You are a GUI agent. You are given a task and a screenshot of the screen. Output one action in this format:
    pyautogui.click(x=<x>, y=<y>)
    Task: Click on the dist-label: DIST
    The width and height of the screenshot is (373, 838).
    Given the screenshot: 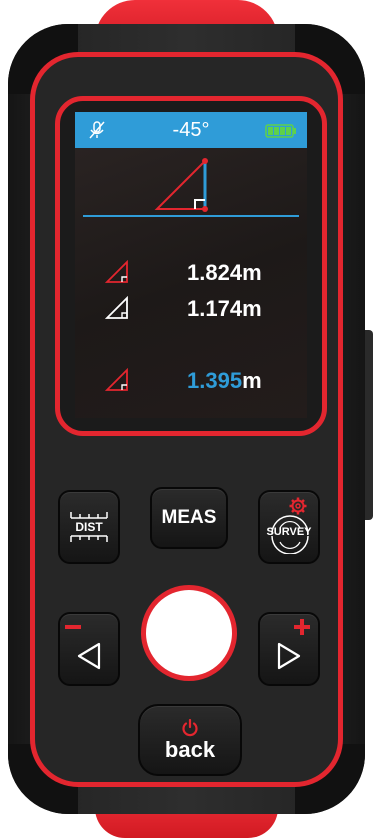 What is the action you would take?
    pyautogui.click(x=89, y=527)
    